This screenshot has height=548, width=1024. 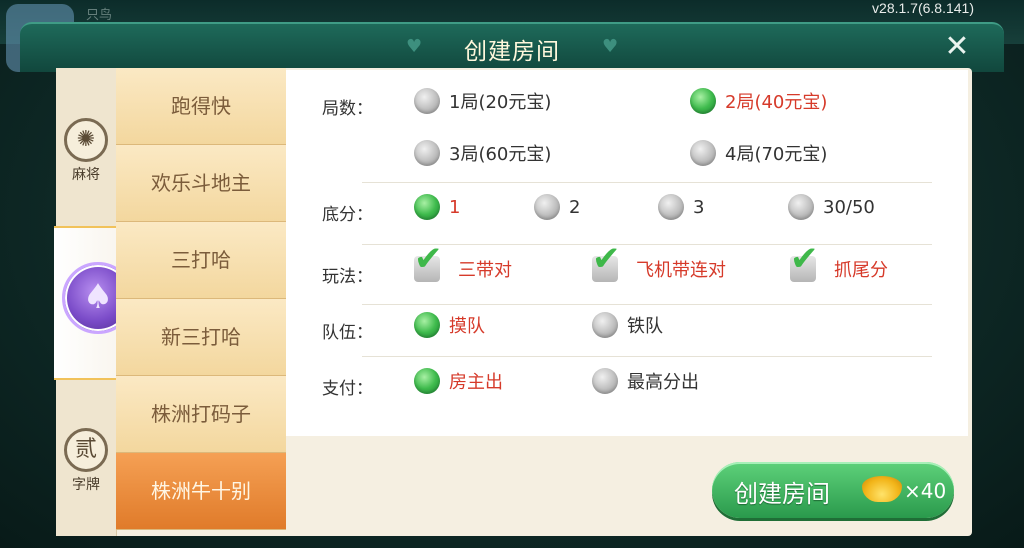 I want to click on play-mode-label: 玩法：, so click(x=347, y=277).